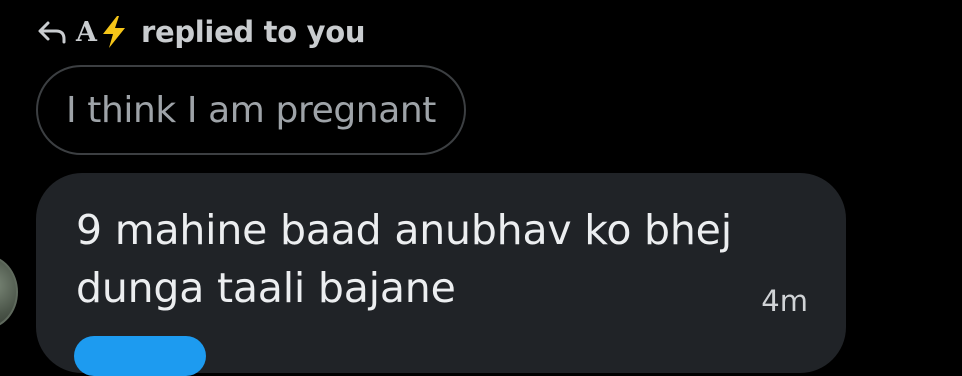  Describe the element at coordinates (86, 32) in the screenshot. I see `sender-name: A` at that location.